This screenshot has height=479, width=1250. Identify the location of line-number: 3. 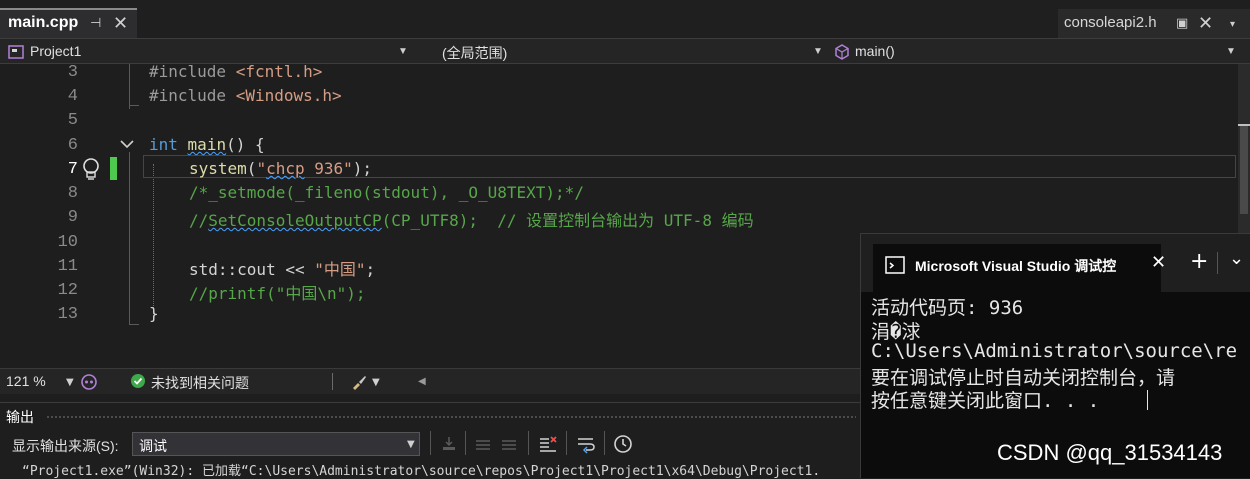
(72, 72).